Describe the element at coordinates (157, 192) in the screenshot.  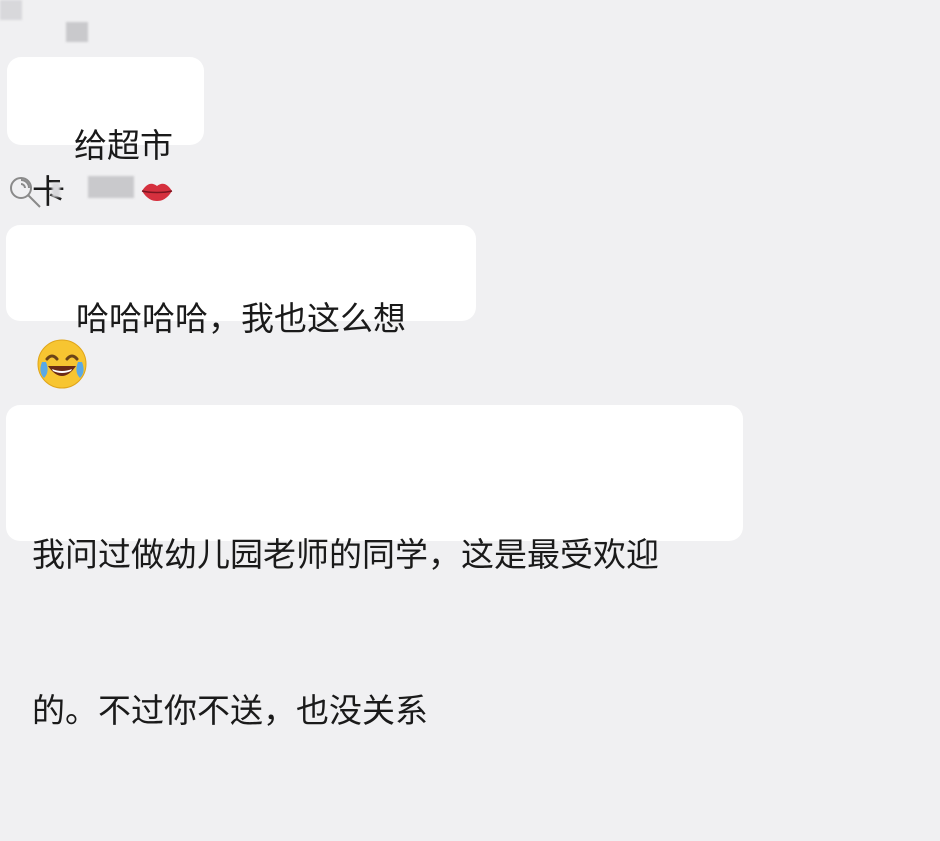
I see `lips-icon` at that location.